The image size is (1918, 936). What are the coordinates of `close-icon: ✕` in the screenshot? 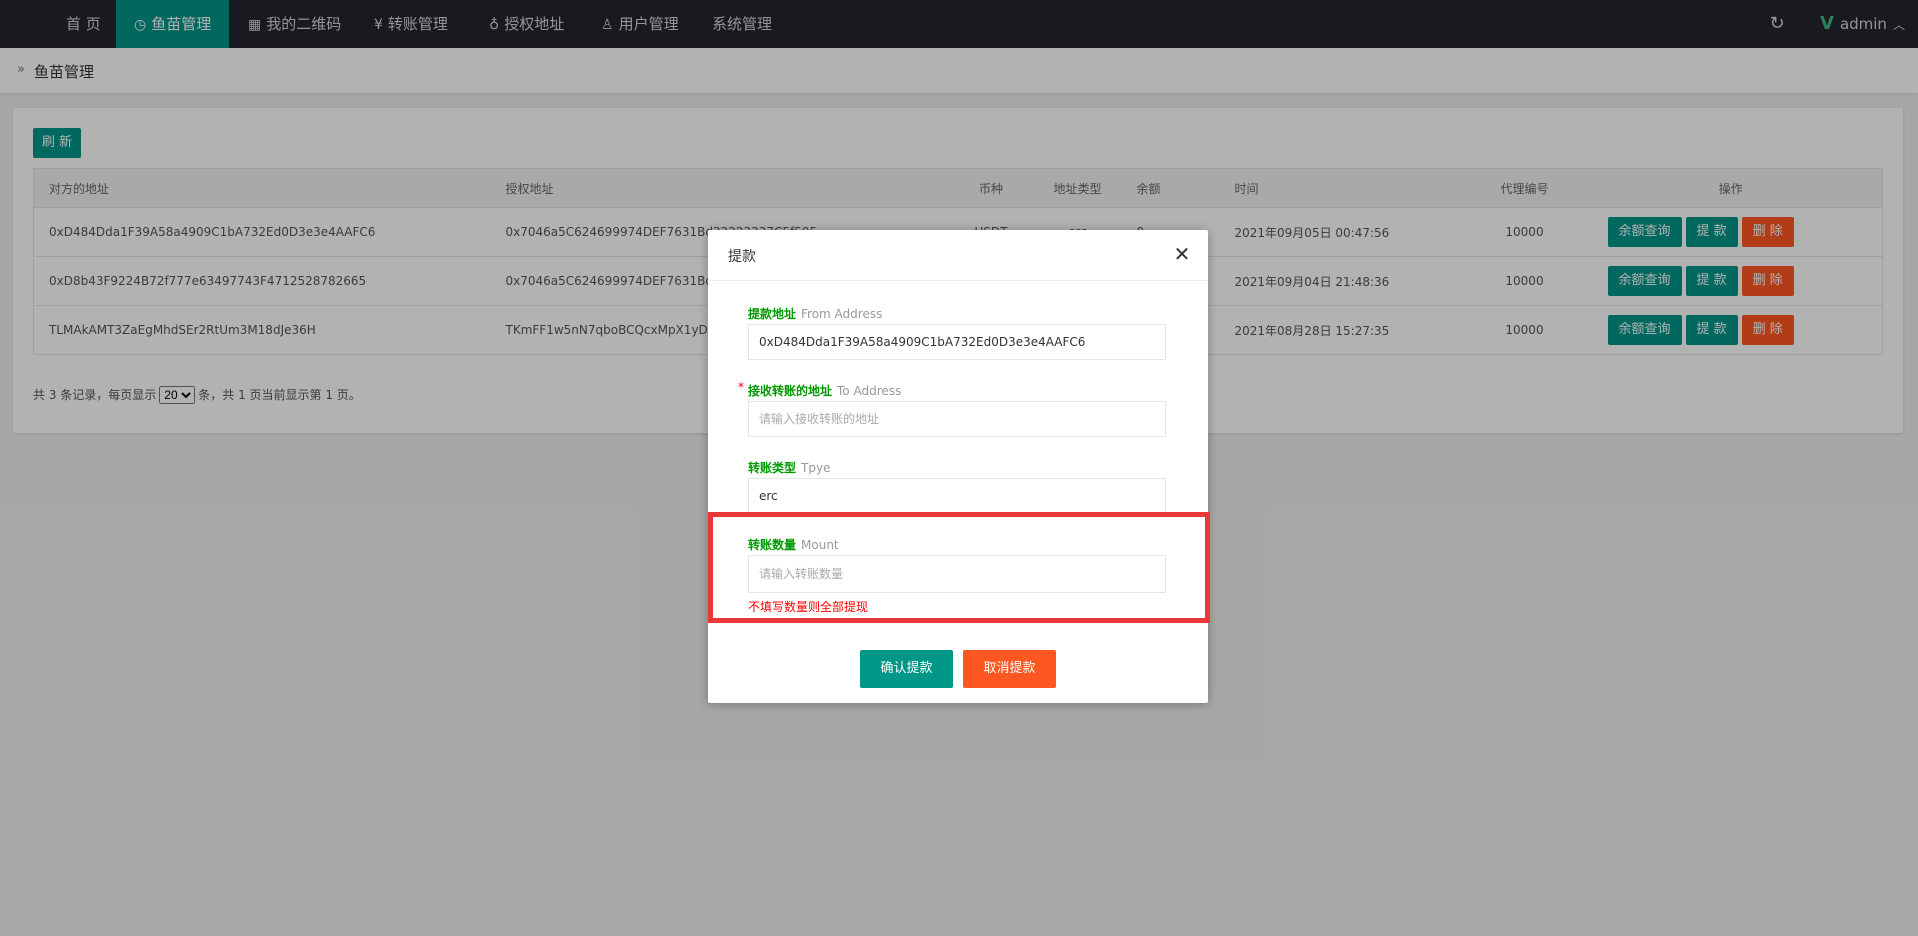 It's located at (1182, 254).